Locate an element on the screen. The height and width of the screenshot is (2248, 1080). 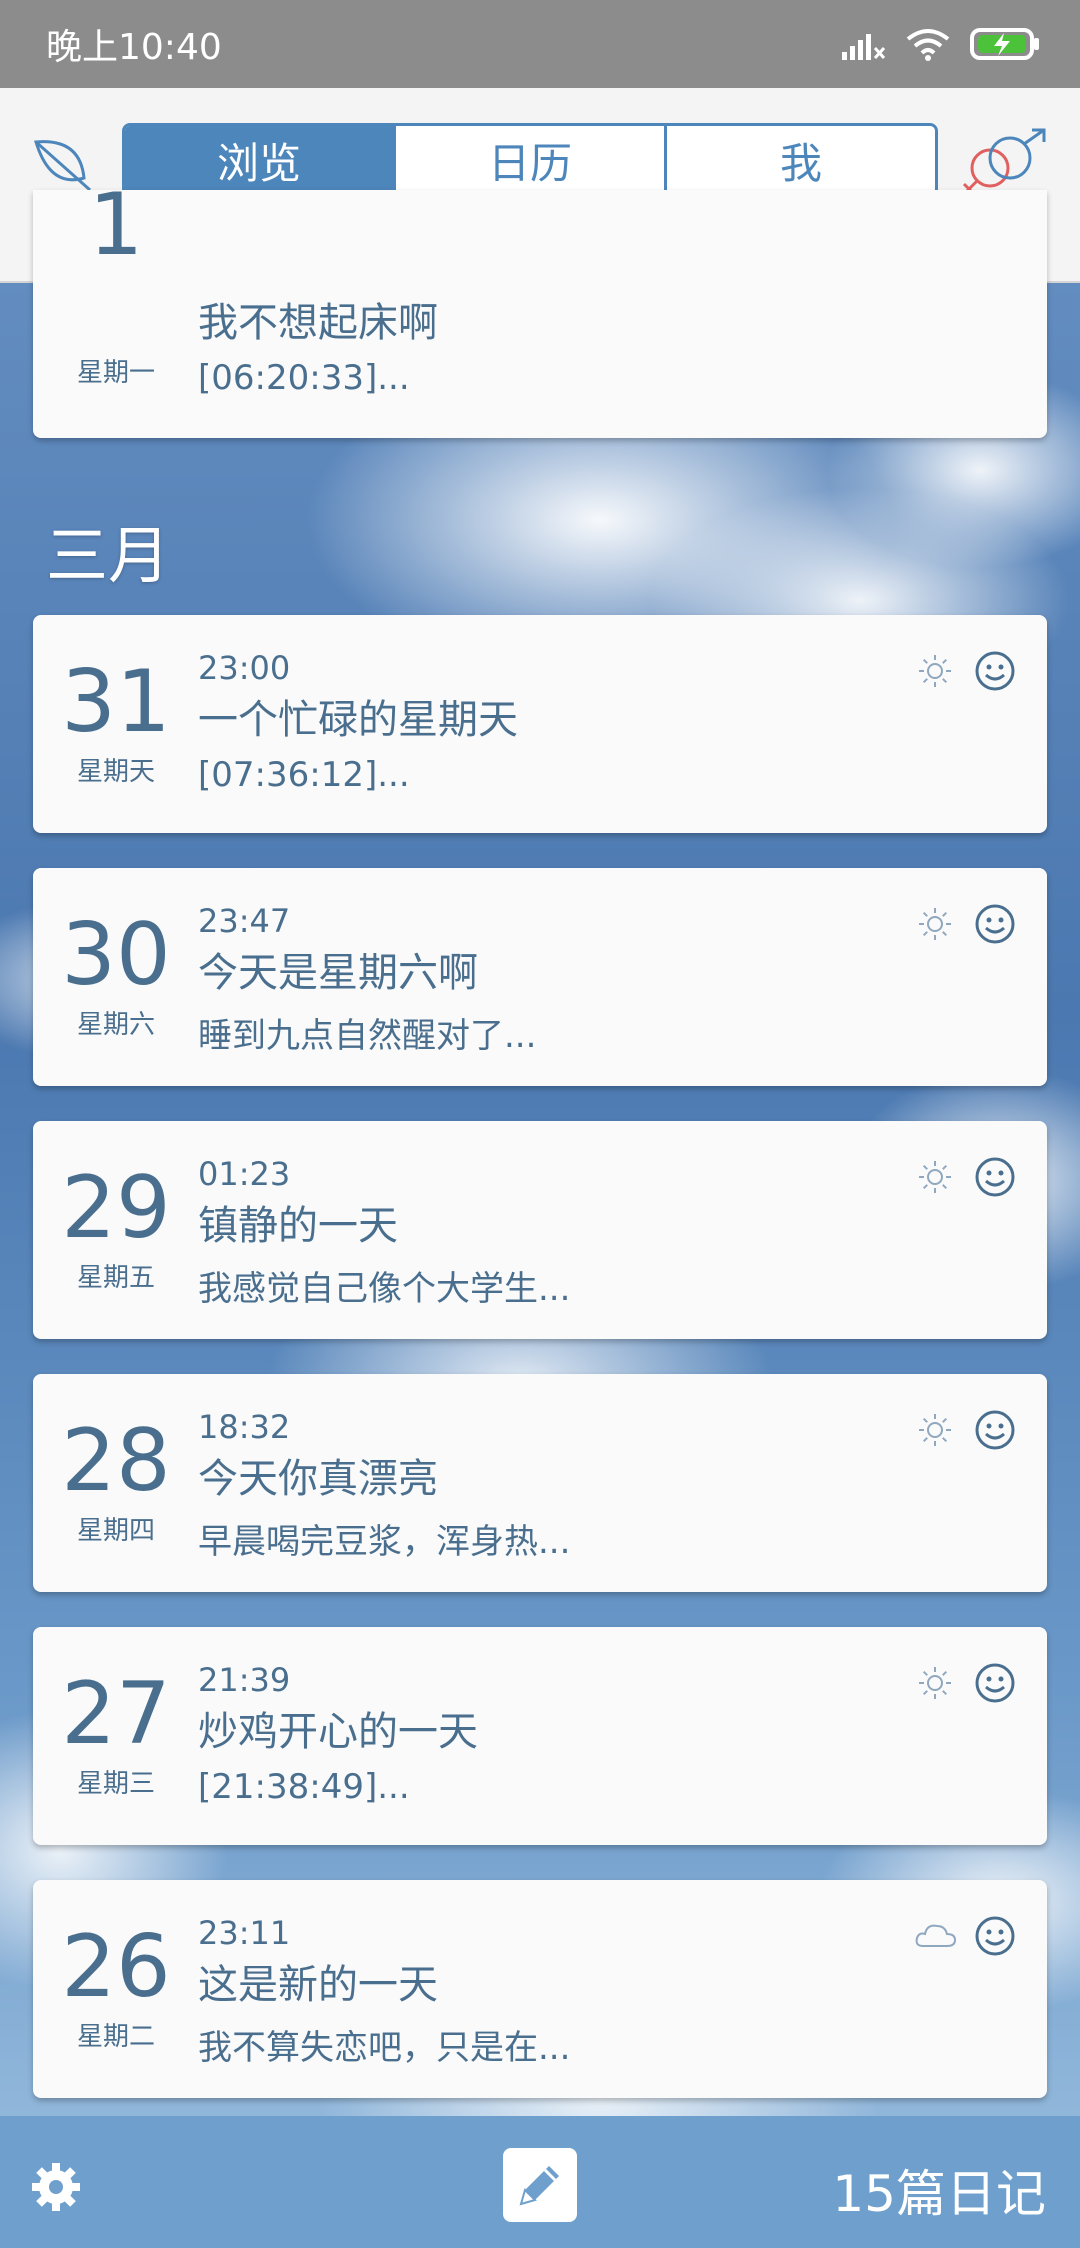
entry-day: 31 is located at coordinates (116, 702).